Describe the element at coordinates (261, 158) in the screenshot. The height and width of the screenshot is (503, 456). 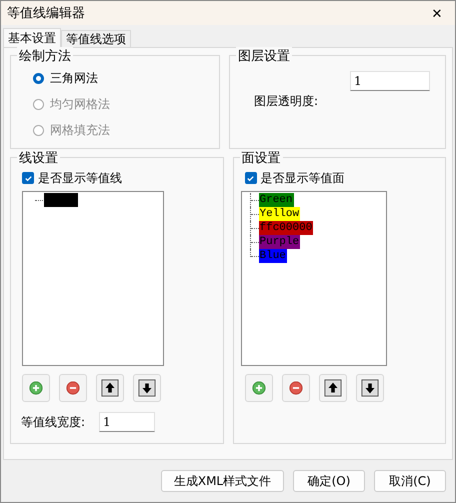
I see `group-title: 面设置` at that location.